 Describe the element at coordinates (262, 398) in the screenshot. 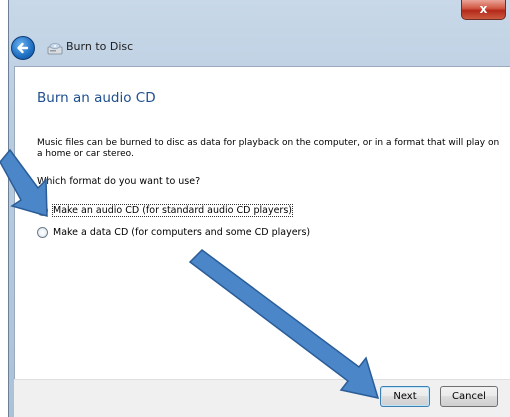

I see `footer-bar` at that location.